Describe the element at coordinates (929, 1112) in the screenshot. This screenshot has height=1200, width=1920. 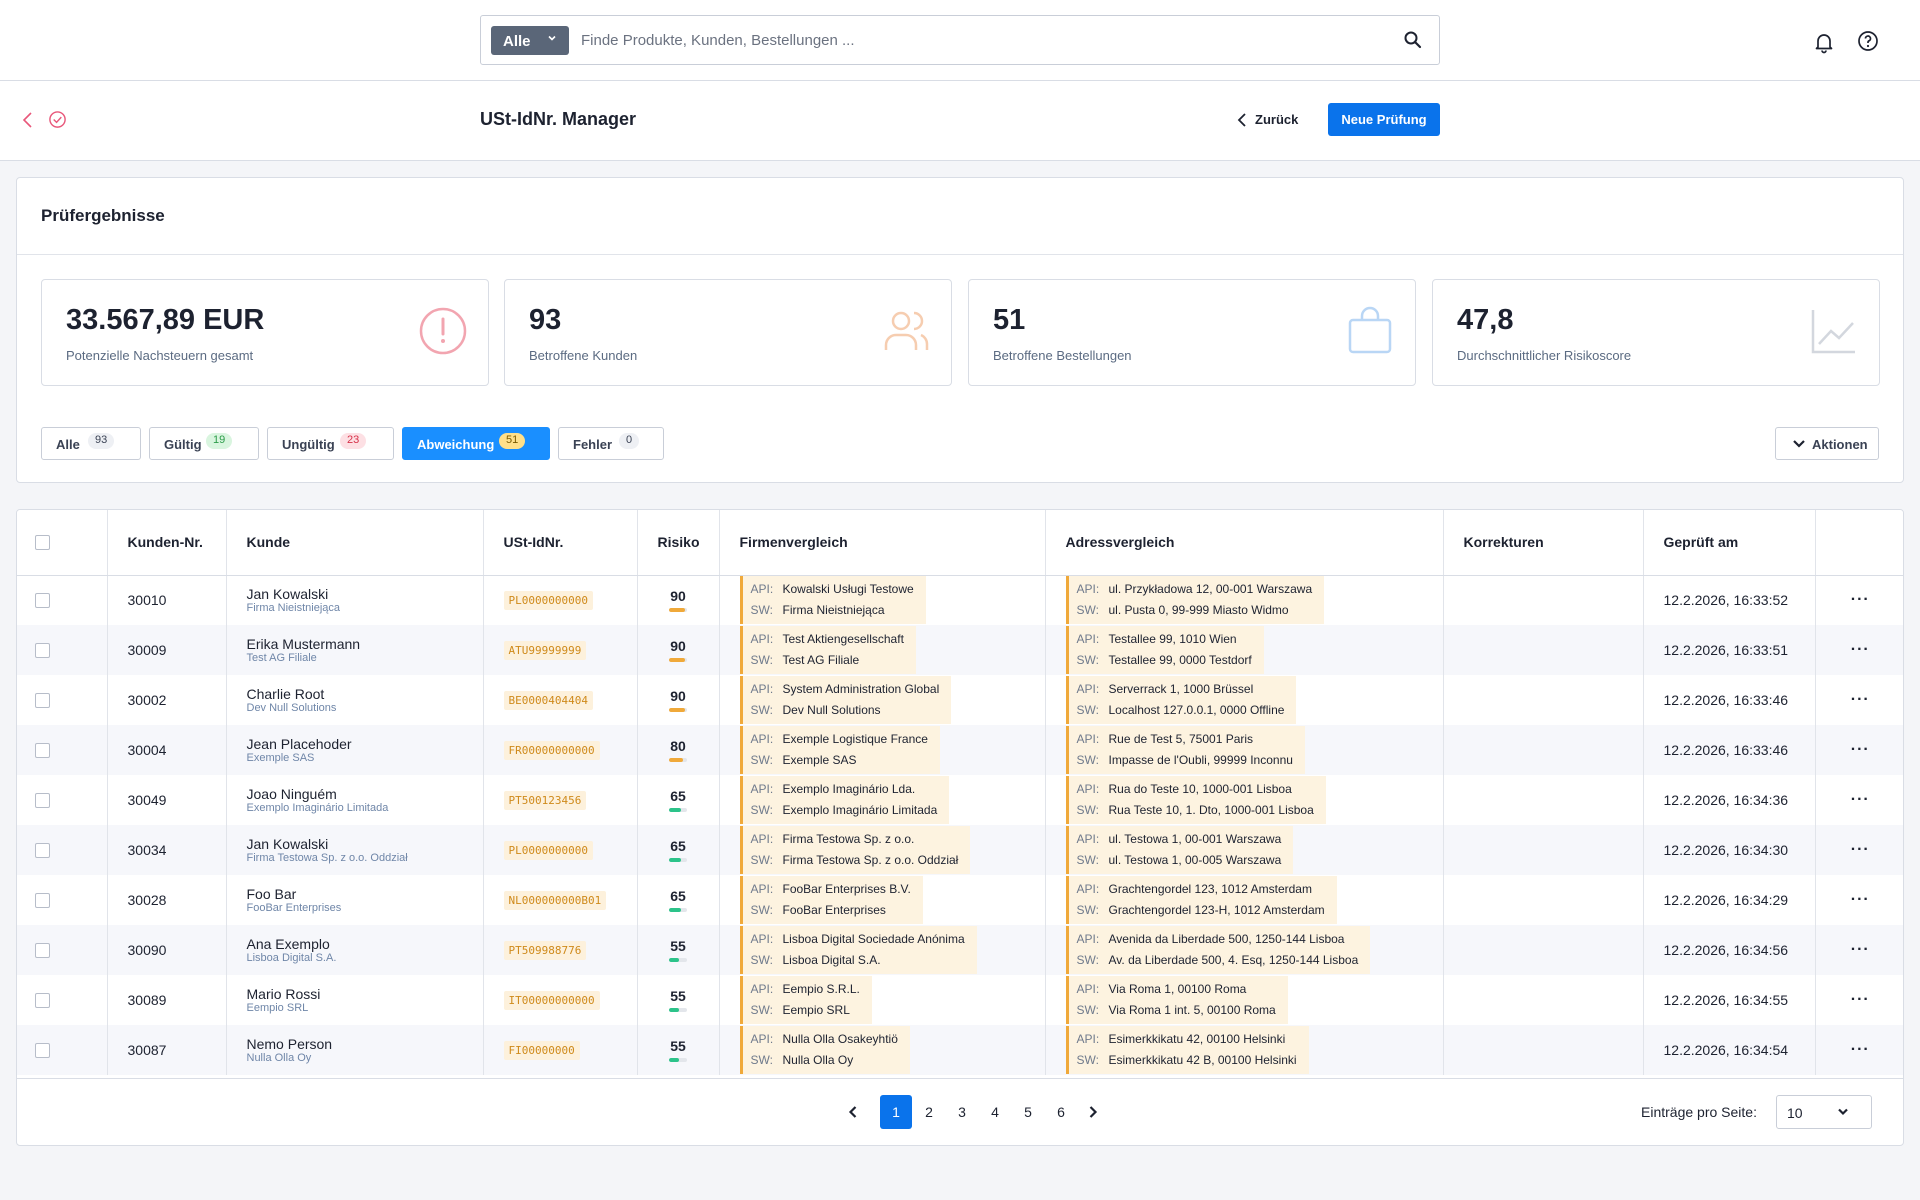
I see `page-2-button: 2` at that location.